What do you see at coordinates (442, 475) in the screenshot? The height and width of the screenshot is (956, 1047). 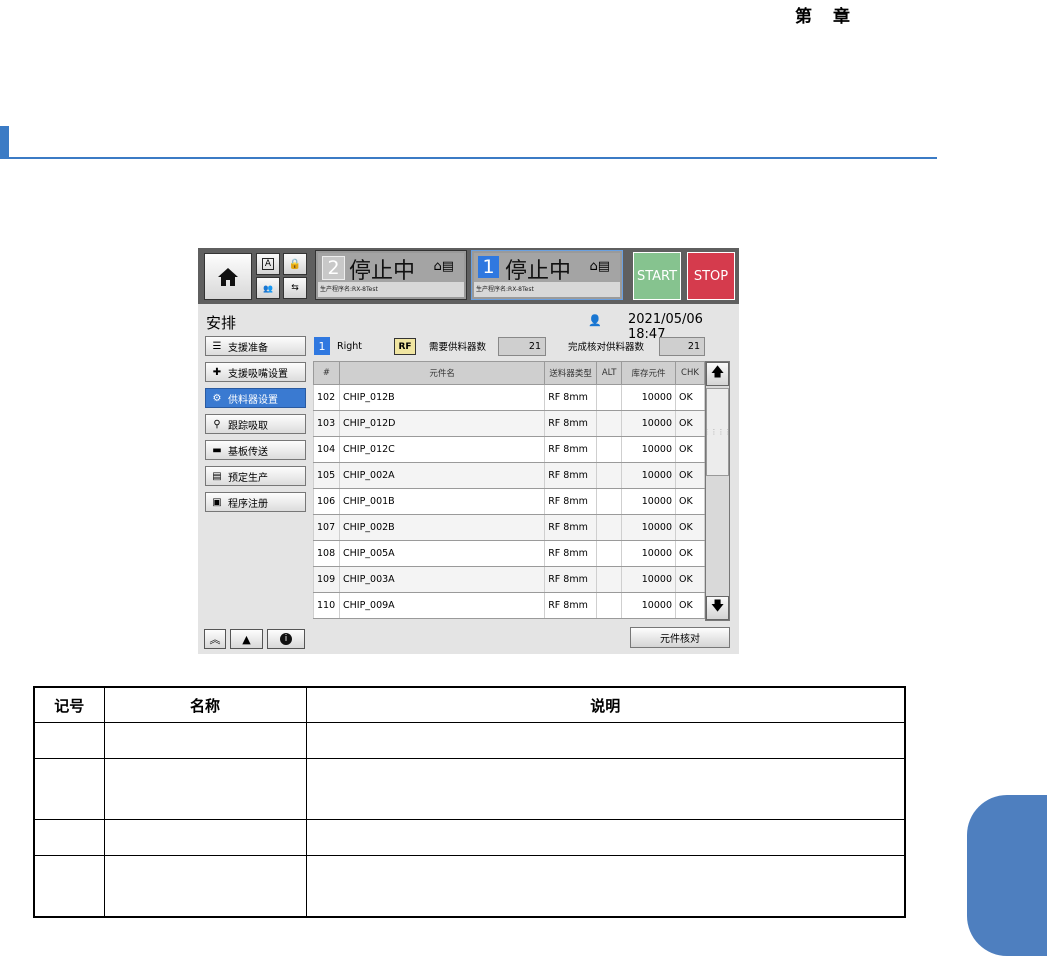 I see `cell-part-name: CHIP_002A` at bounding box center [442, 475].